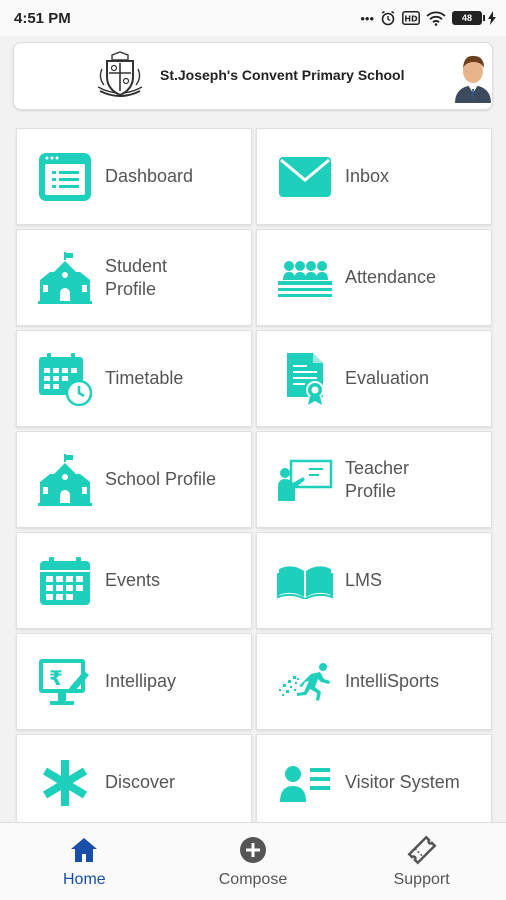  What do you see at coordinates (305, 278) in the screenshot?
I see `classroom-icon` at bounding box center [305, 278].